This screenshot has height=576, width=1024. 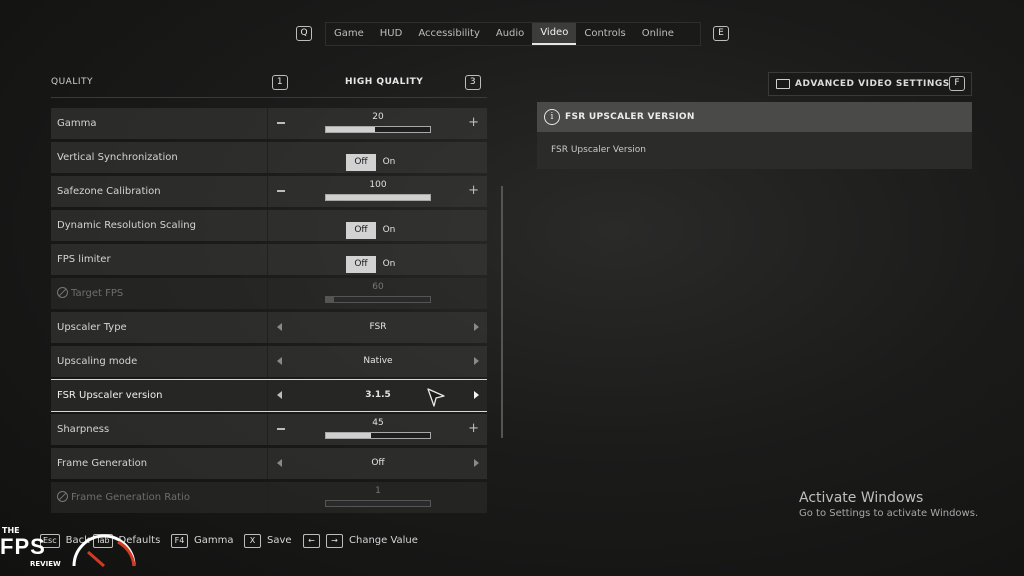 I want to click on advanced-key: F, so click(x=957, y=83).